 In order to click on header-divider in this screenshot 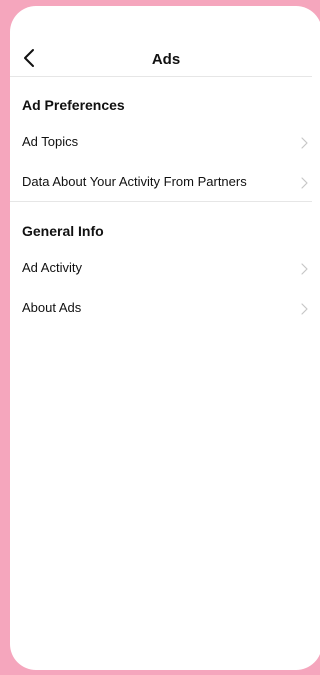, I will do `click(161, 76)`.